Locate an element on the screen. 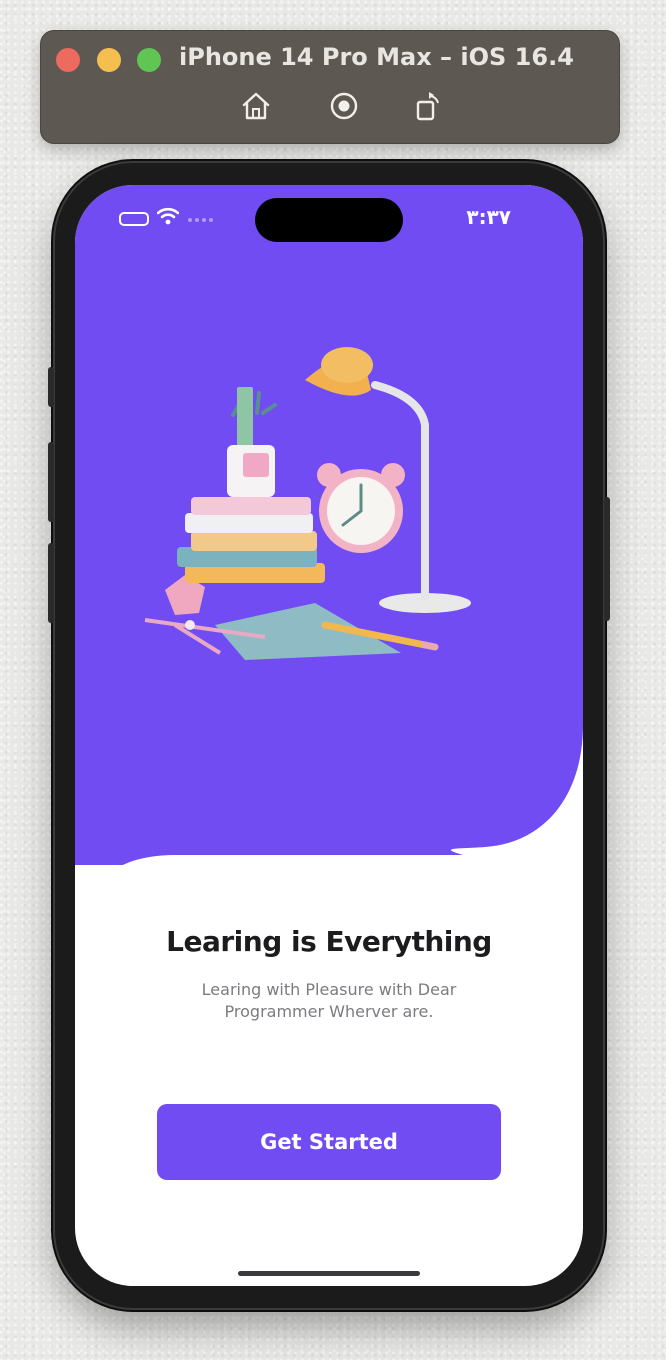 This screenshot has width=666, height=1360. simulator-title: iPhone 14 Pro Max – iOS 16.4 is located at coordinates (376, 57).